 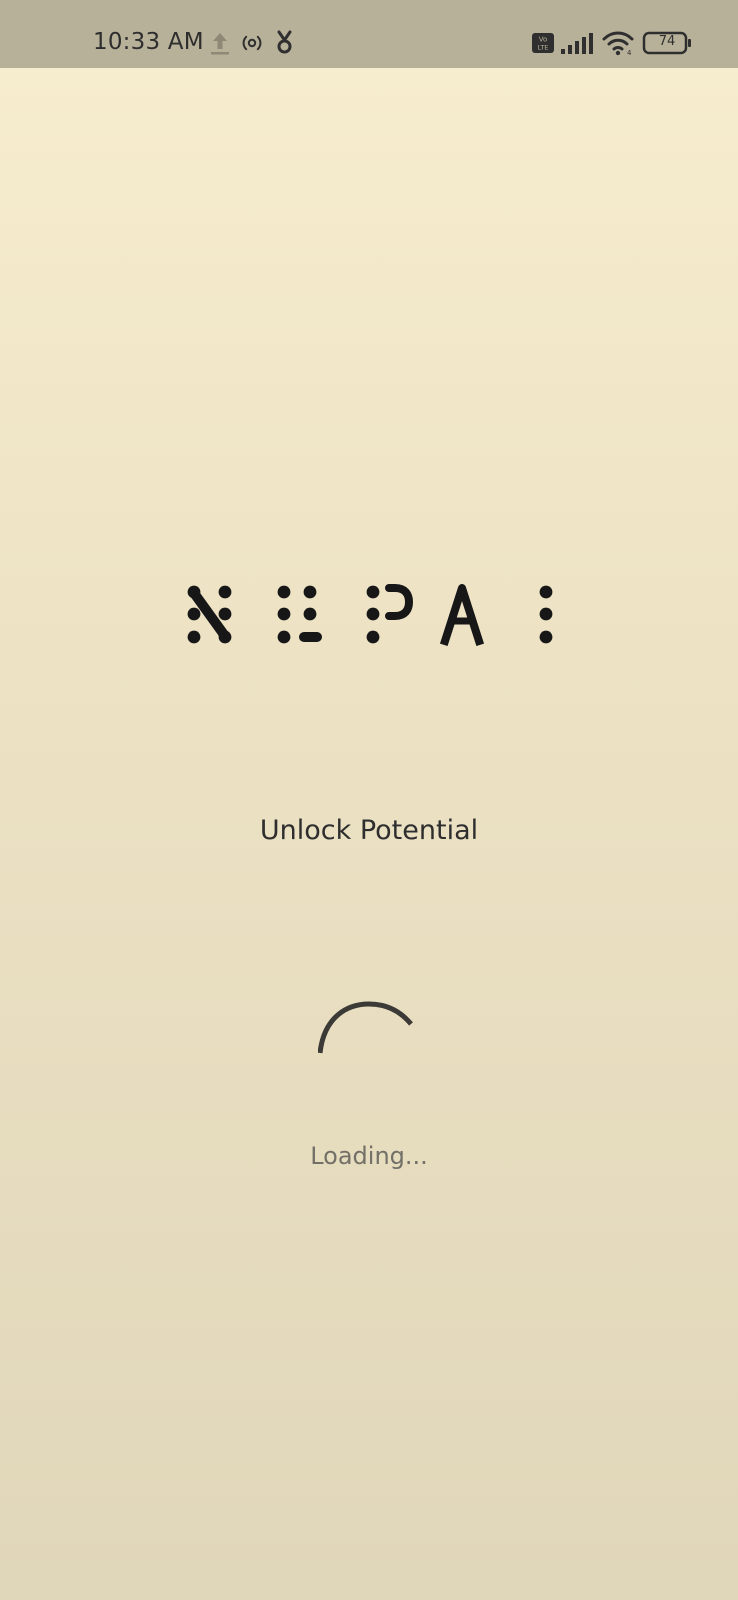 What do you see at coordinates (365, 1027) in the screenshot?
I see `loading-spinner-icon` at bounding box center [365, 1027].